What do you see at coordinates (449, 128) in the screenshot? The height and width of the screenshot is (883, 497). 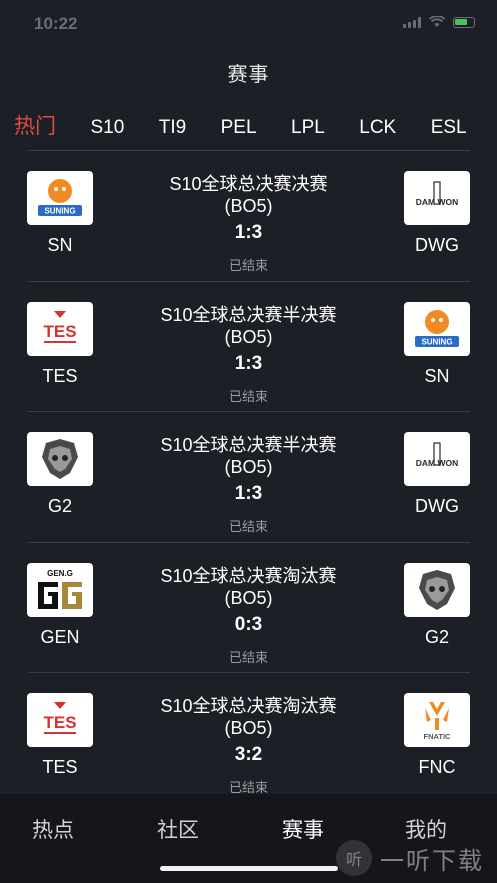 I see `tab-esl: ESL` at bounding box center [449, 128].